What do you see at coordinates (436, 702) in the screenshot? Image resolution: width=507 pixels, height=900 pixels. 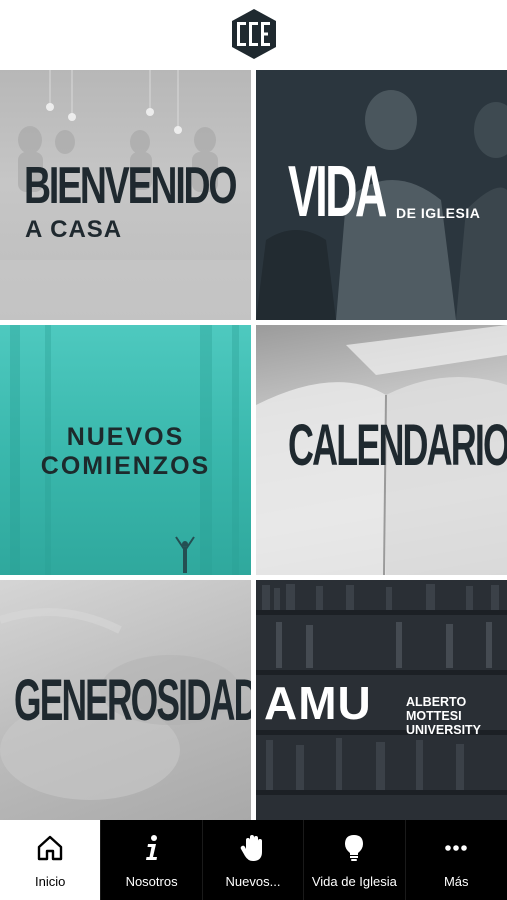 I see `amu-line1: ALBERTO` at bounding box center [436, 702].